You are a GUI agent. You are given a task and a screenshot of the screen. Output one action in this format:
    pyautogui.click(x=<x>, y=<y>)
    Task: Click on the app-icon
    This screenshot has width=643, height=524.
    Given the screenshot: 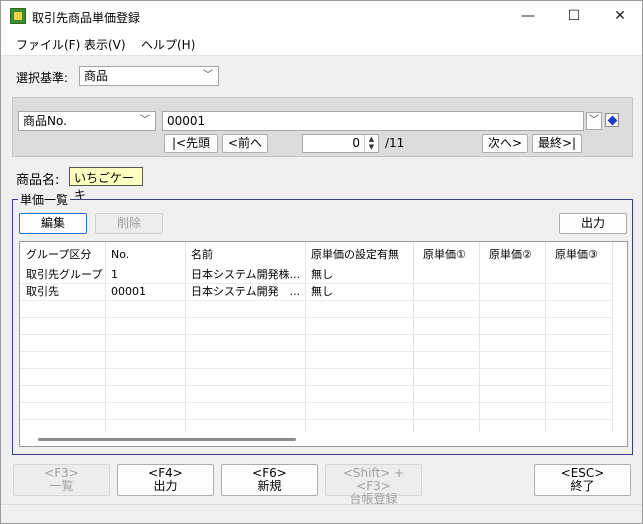 What is the action you would take?
    pyautogui.click(x=18, y=16)
    